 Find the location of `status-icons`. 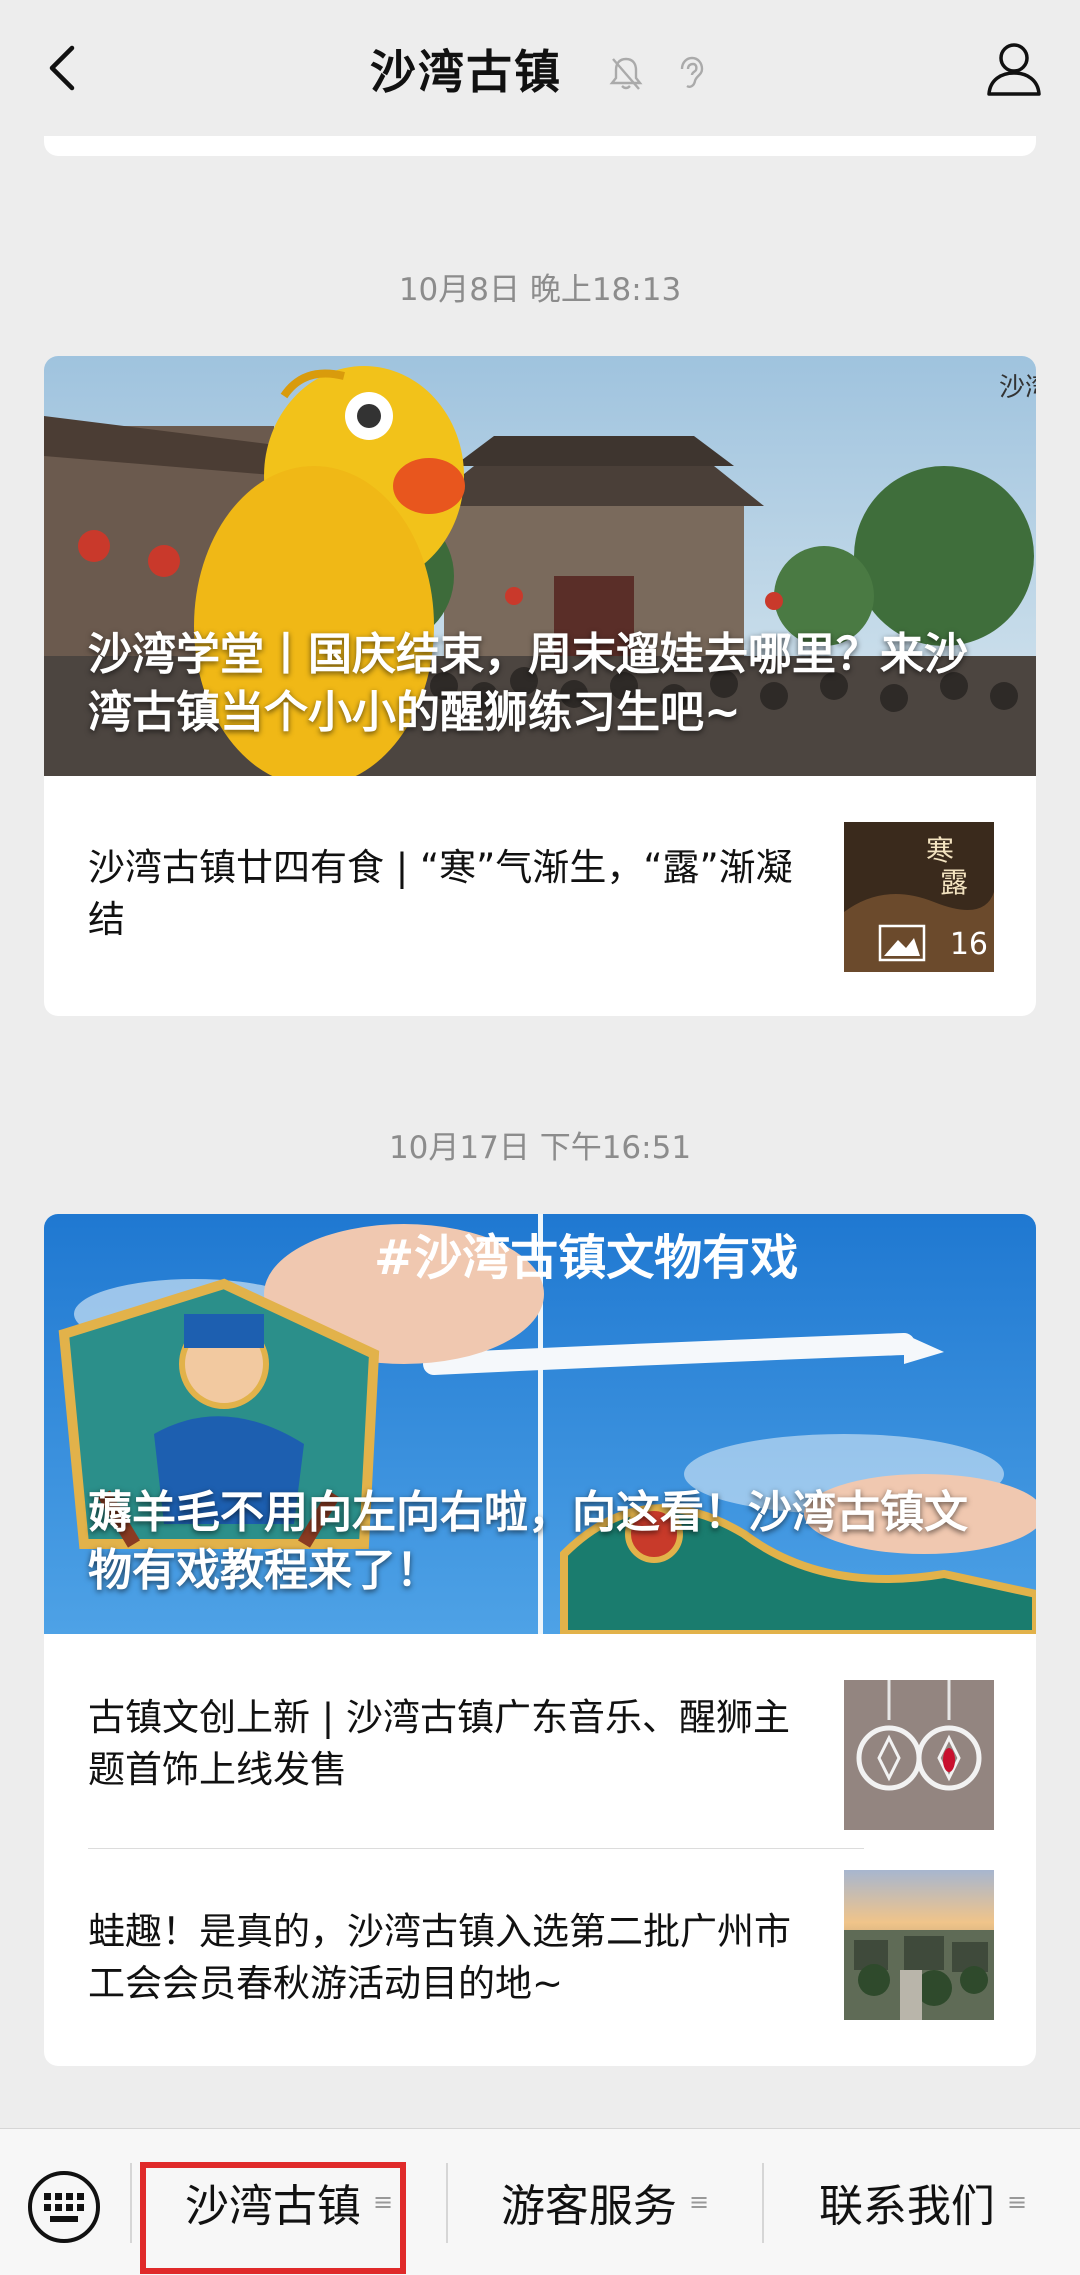

status-icons is located at coordinates (655, 69).